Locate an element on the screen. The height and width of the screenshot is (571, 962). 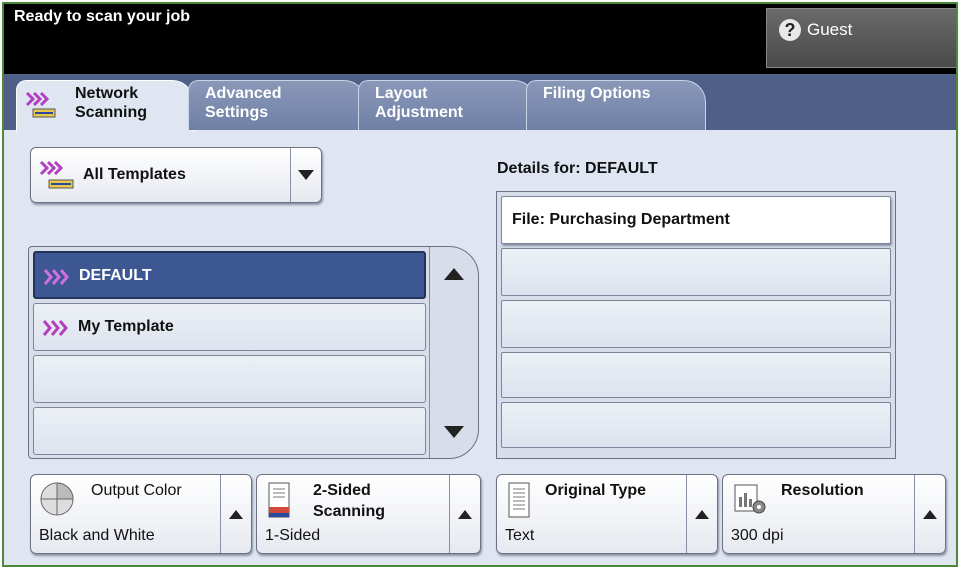
original-type-icon is located at coordinates (519, 500).